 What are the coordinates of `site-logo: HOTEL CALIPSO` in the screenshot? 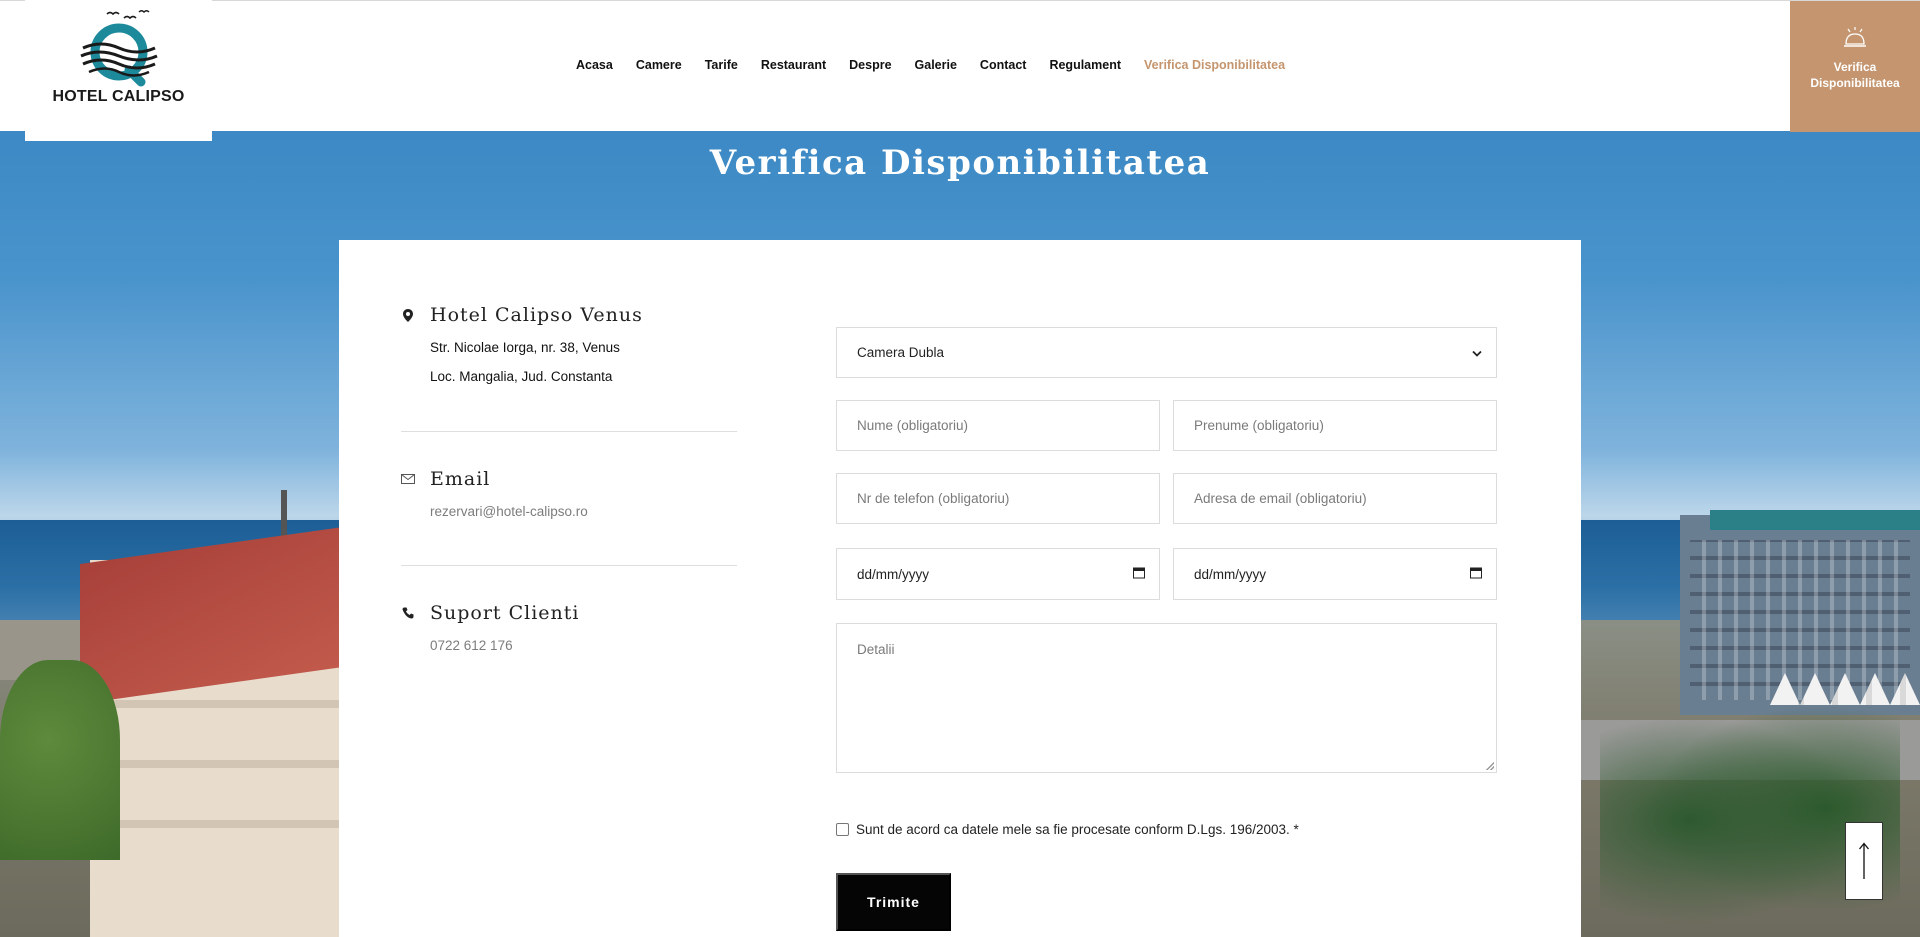 It's located at (118, 70).